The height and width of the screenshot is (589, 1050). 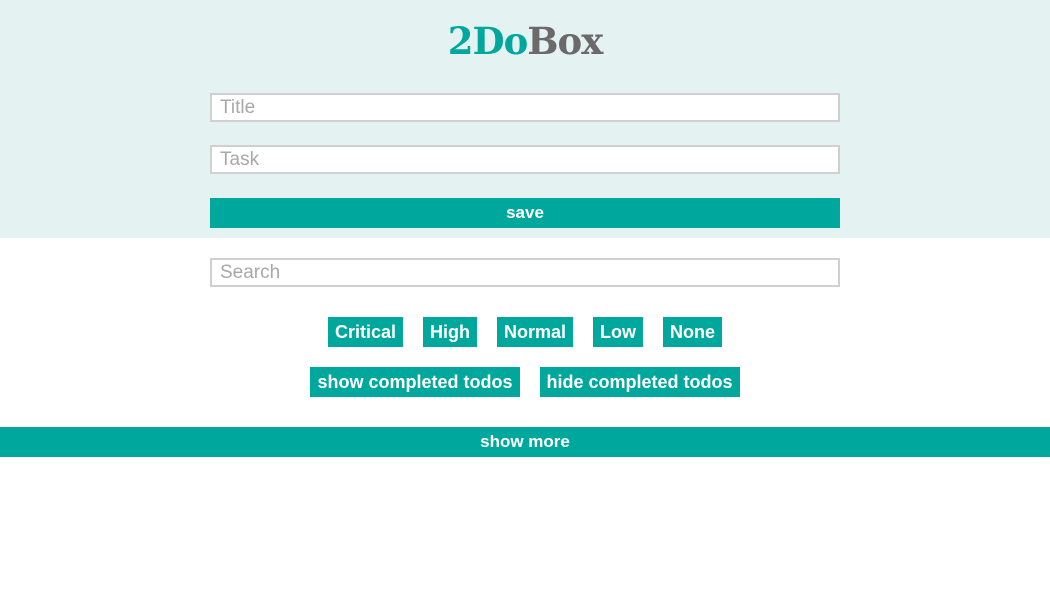 I want to click on search-input, so click(x=525, y=272).